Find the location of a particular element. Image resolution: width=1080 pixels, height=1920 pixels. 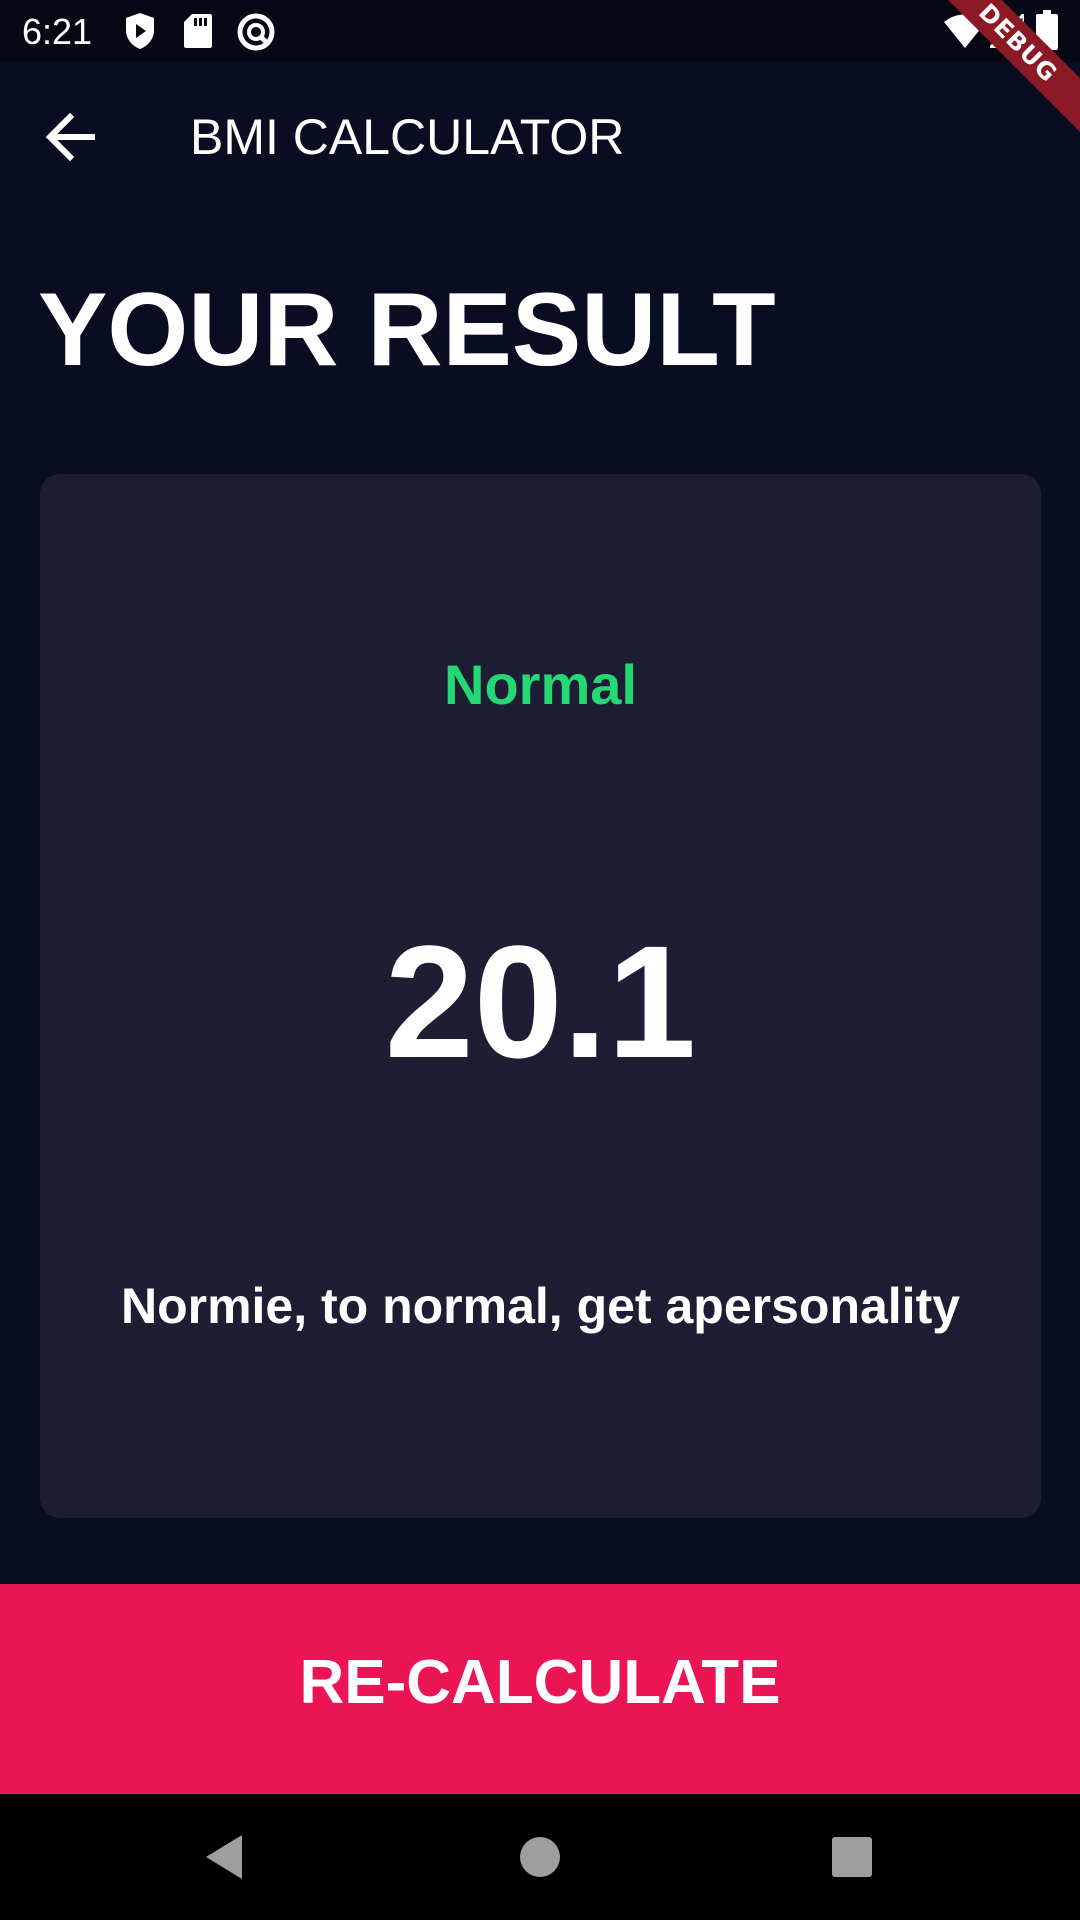

bmi-message: Normie, to normal, get apersonality is located at coordinates (540, 1306).